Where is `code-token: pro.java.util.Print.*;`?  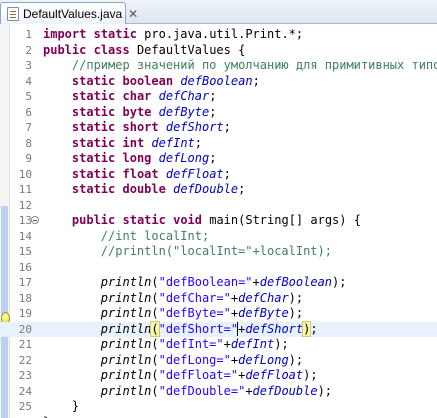
code-token: pro.java.util.Print.*; is located at coordinates (220, 34).